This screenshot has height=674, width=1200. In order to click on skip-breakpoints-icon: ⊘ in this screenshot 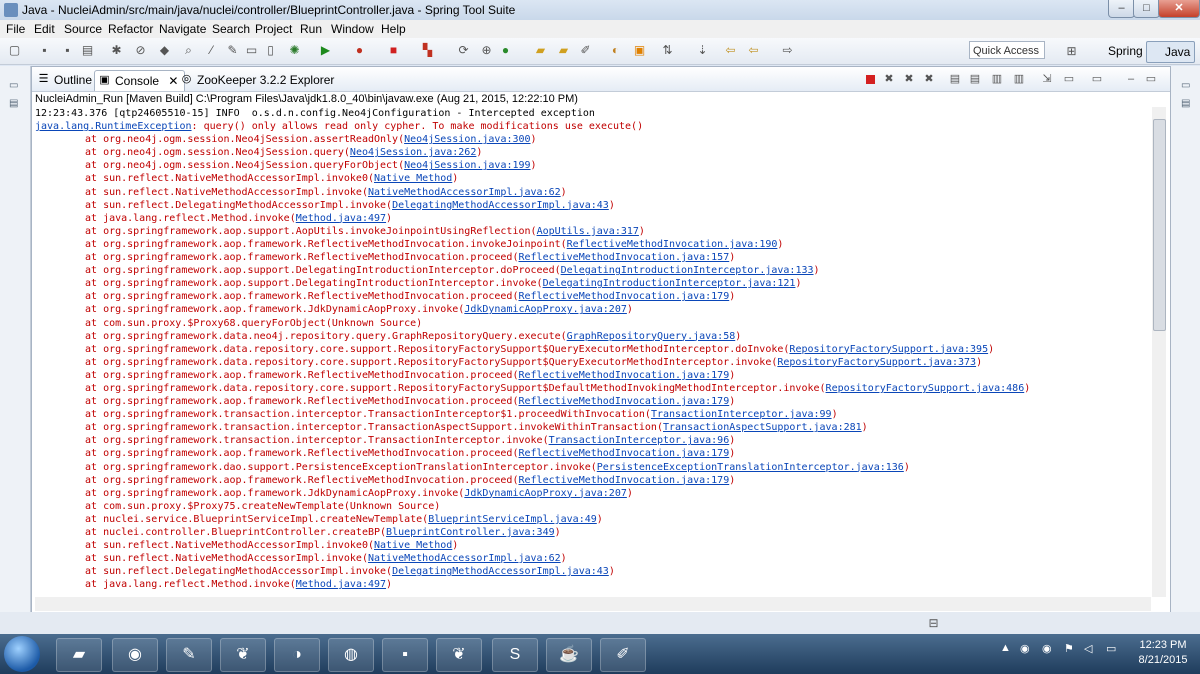, I will do `click(140, 50)`.